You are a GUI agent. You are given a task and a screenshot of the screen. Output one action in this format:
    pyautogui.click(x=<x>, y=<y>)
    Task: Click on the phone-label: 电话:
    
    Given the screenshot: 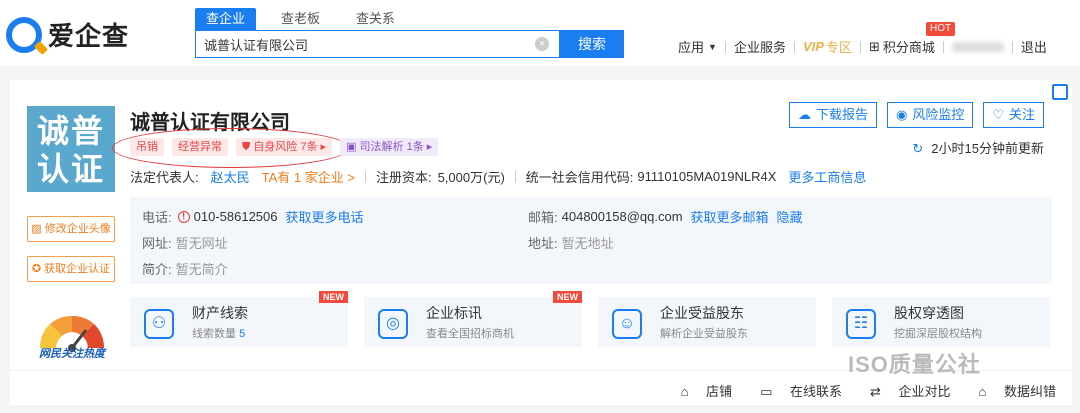 What is the action you would take?
    pyautogui.click(x=157, y=217)
    